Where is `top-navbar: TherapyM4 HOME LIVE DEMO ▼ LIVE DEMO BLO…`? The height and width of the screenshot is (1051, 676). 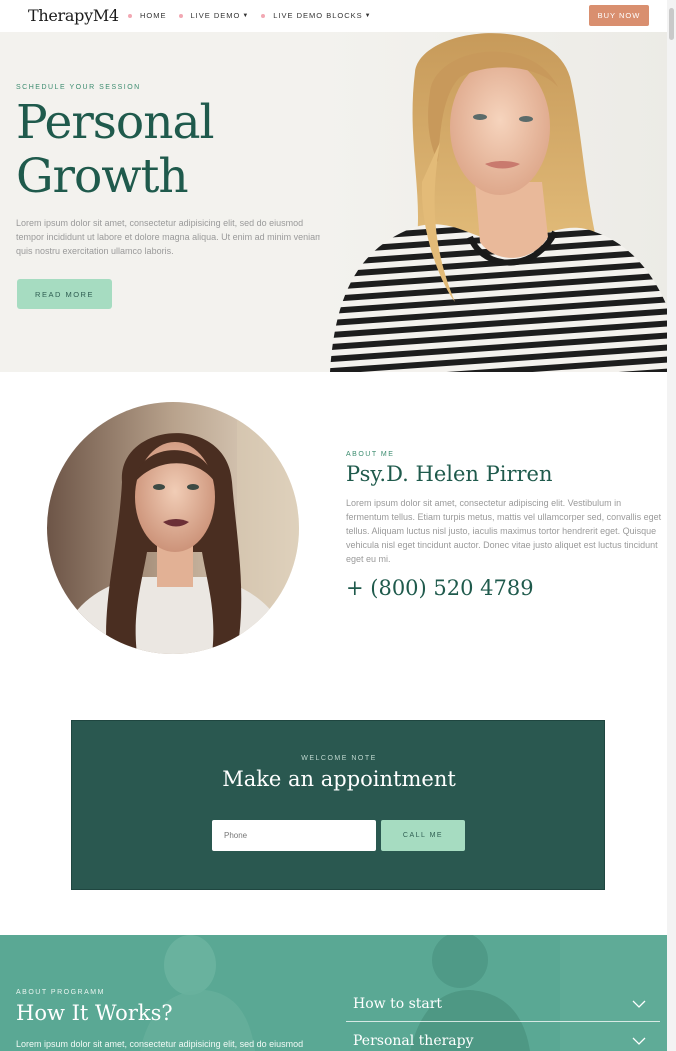 top-navbar: TherapyM4 HOME LIVE DEMO ▼ LIVE DEMO BLO… is located at coordinates (338, 16).